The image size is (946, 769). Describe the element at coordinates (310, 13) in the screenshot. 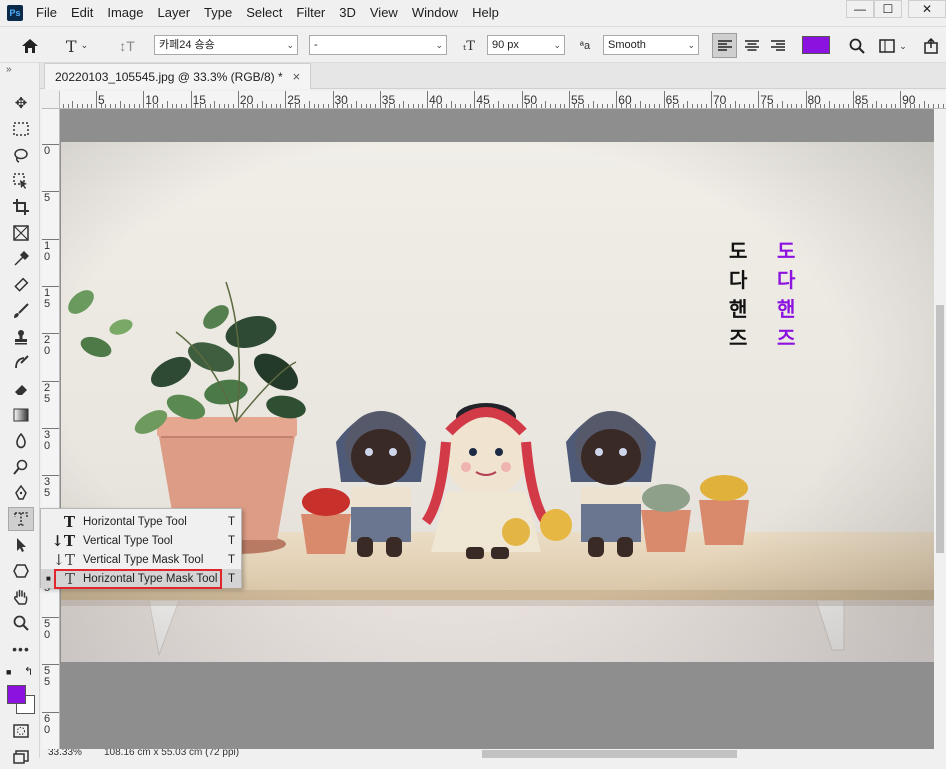

I see `menu-filter: Filter` at that location.